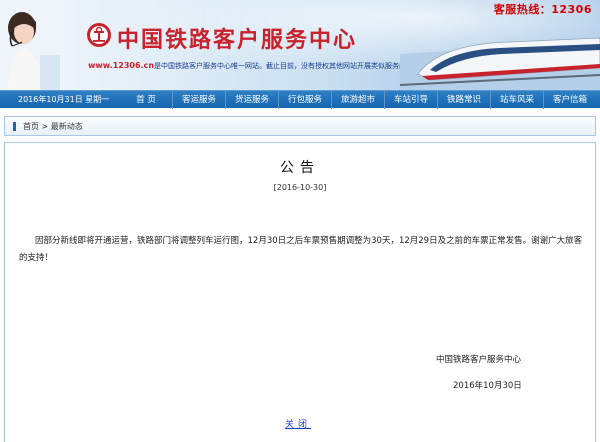 This screenshot has height=442, width=600. Describe the element at coordinates (64, 99) in the screenshot. I see `nav-date: 2016年10月31日 星期一` at that location.